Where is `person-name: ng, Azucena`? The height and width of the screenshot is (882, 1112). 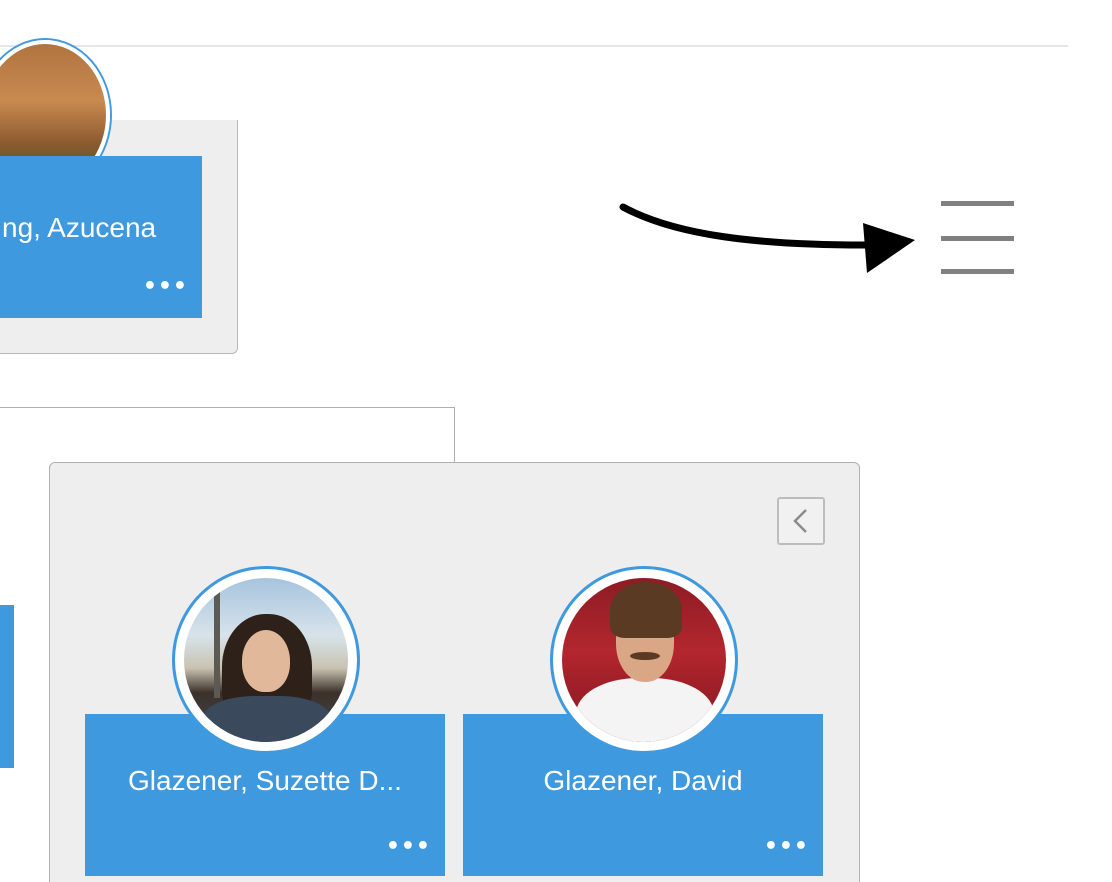 person-name: ng, Azucena is located at coordinates (79, 227).